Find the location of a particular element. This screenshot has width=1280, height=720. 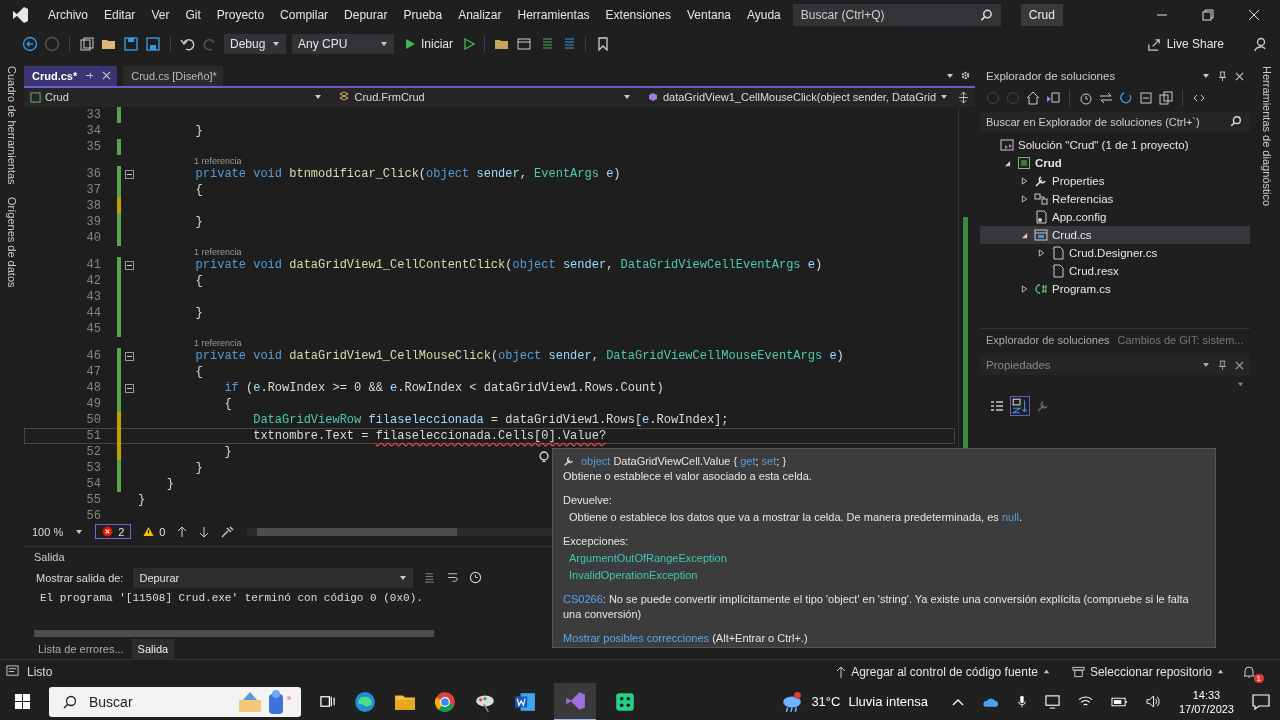

add-to-source-control-button: Agregar al control de código fuente is located at coordinates (943, 671).